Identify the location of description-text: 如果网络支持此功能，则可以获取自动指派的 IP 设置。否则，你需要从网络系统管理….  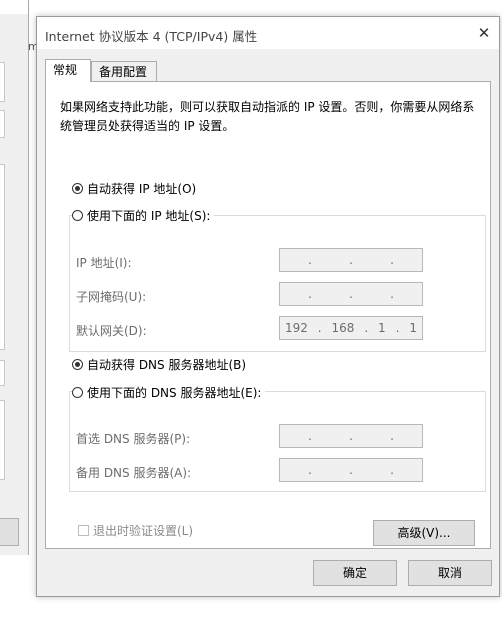
(267, 116).